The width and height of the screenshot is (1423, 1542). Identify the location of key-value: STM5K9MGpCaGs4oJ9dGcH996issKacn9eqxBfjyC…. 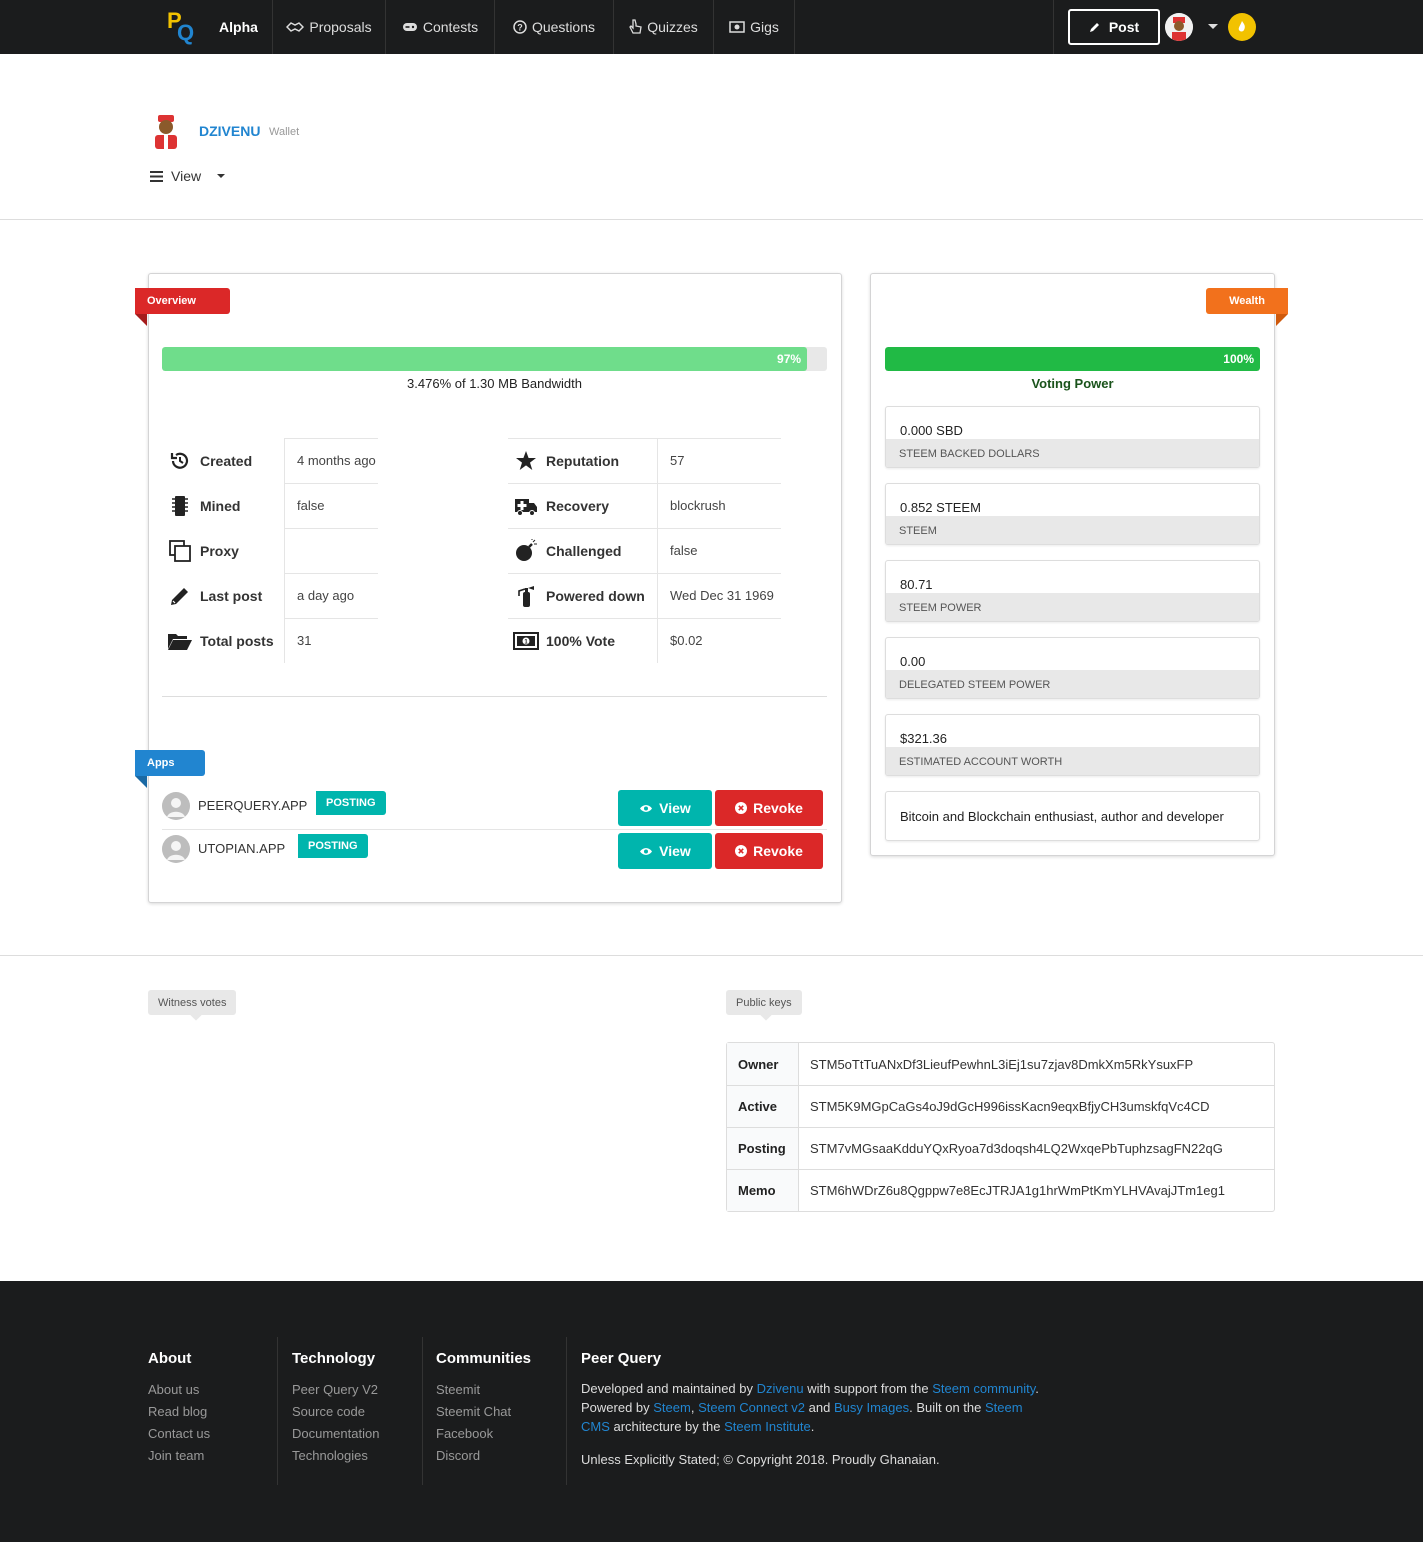
(1010, 1106).